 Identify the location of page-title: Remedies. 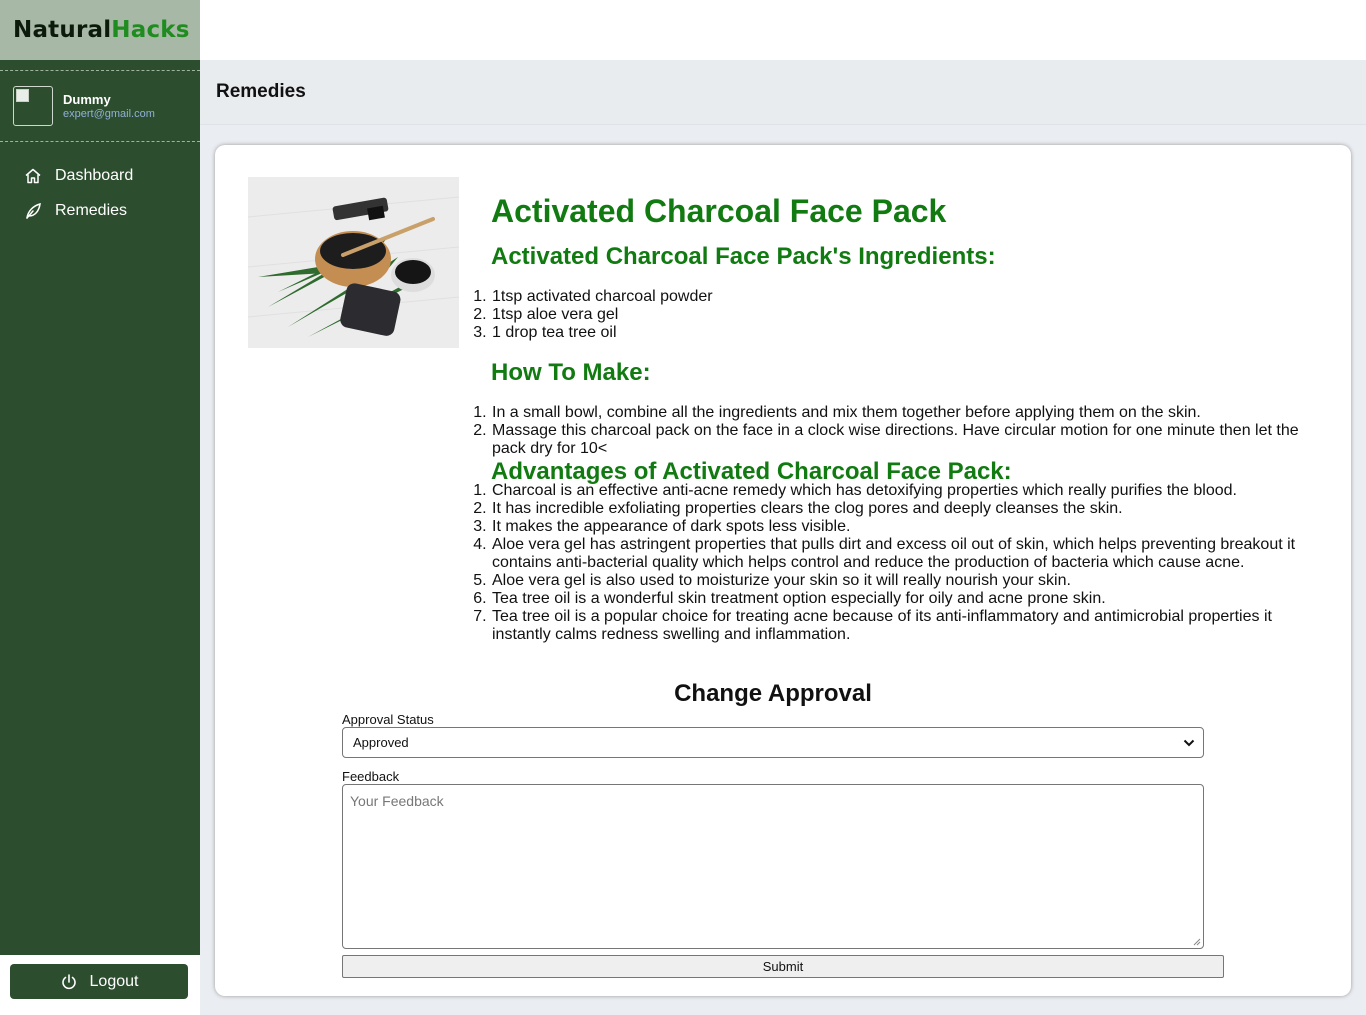
(261, 91).